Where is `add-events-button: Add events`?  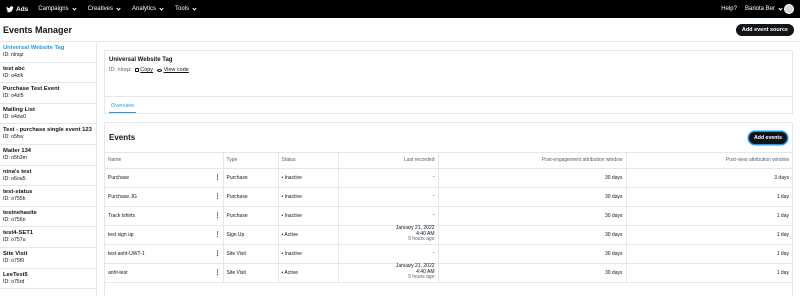 add-events-button: Add events is located at coordinates (768, 137).